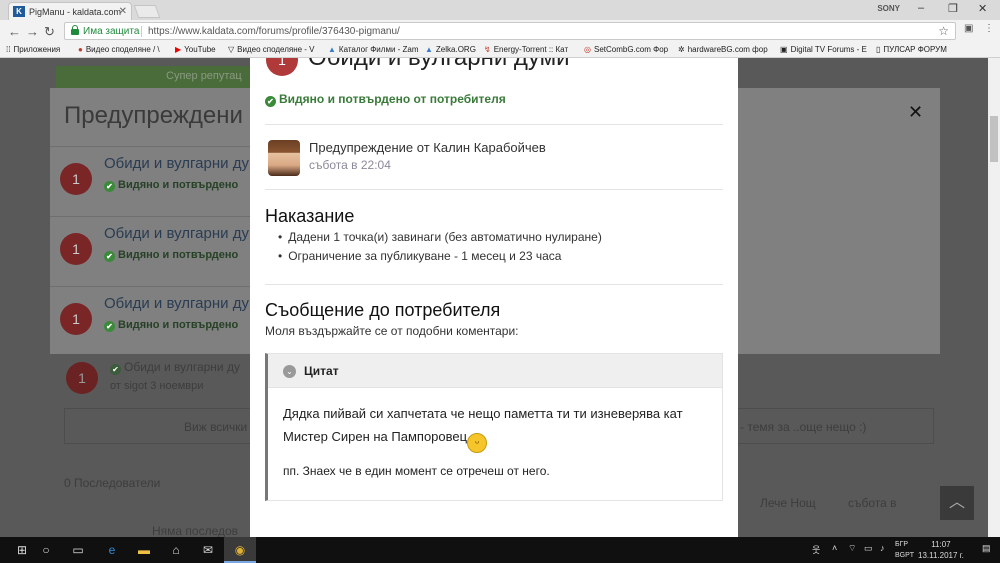  I want to click on extension-icon: ▣, so click(970, 29).